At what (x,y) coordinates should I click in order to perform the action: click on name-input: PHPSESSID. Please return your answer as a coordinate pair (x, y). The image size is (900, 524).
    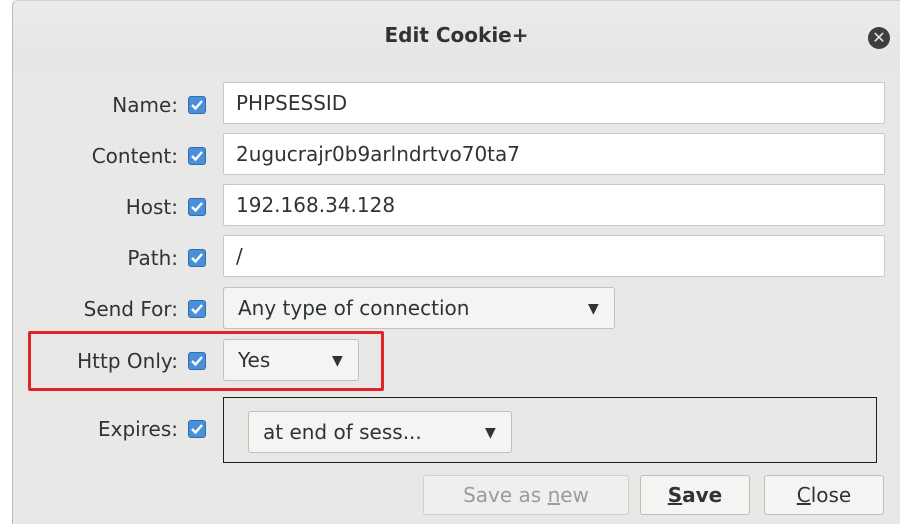
    Looking at the image, I should click on (554, 103).